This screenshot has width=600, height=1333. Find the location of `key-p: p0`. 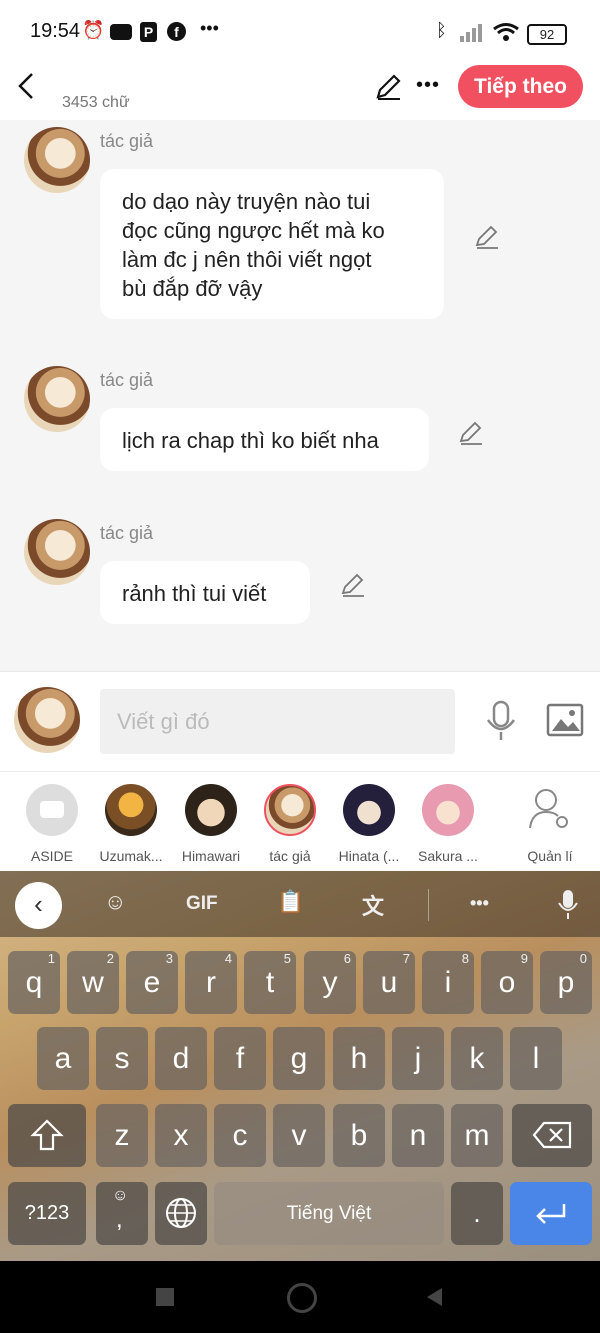

key-p: p0 is located at coordinates (566, 982).